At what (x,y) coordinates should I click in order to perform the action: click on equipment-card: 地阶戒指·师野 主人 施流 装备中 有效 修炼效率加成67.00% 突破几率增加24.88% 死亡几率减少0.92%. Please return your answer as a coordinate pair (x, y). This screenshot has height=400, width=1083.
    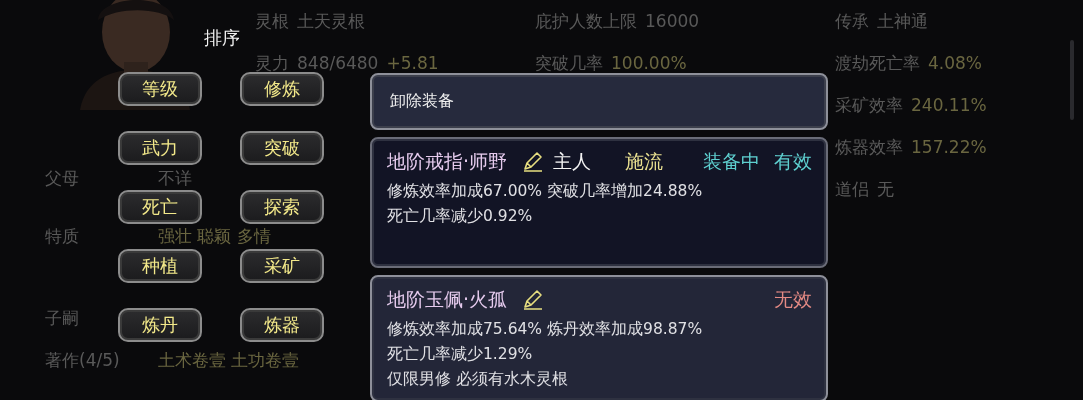
    Looking at the image, I should click on (599, 202).